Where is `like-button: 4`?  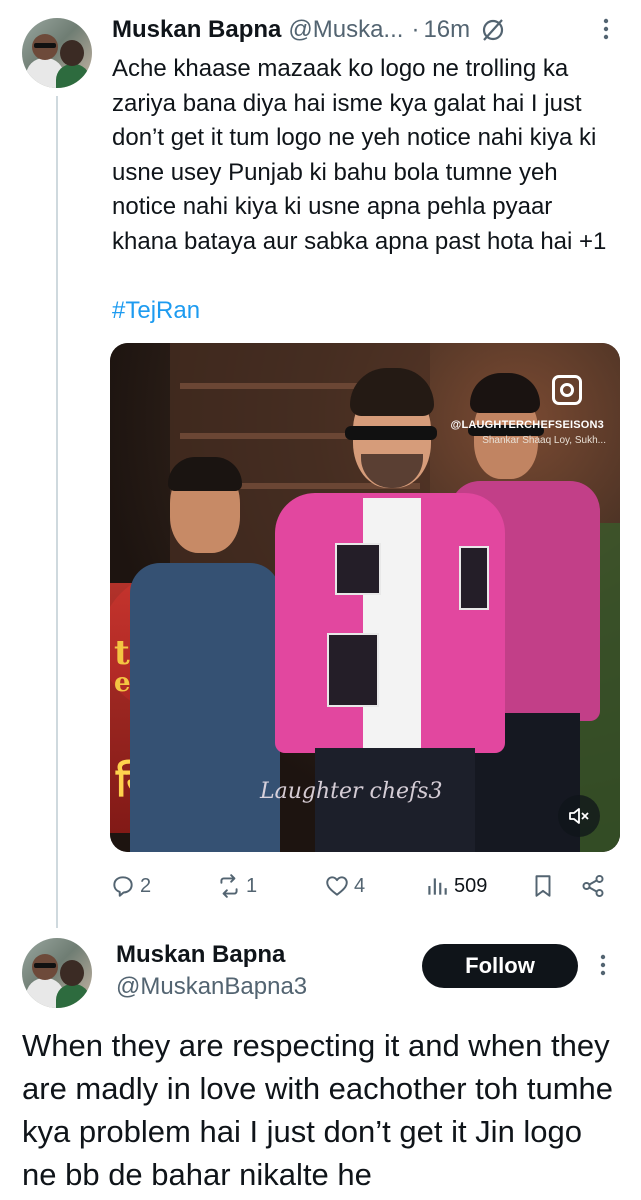 like-button: 4 is located at coordinates (344, 886).